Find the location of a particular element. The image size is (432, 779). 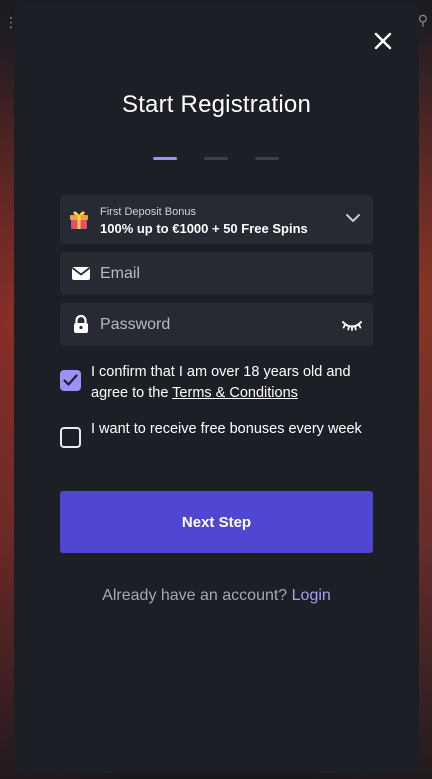

bonus-label: First Deposit Bonus is located at coordinates (148, 212).